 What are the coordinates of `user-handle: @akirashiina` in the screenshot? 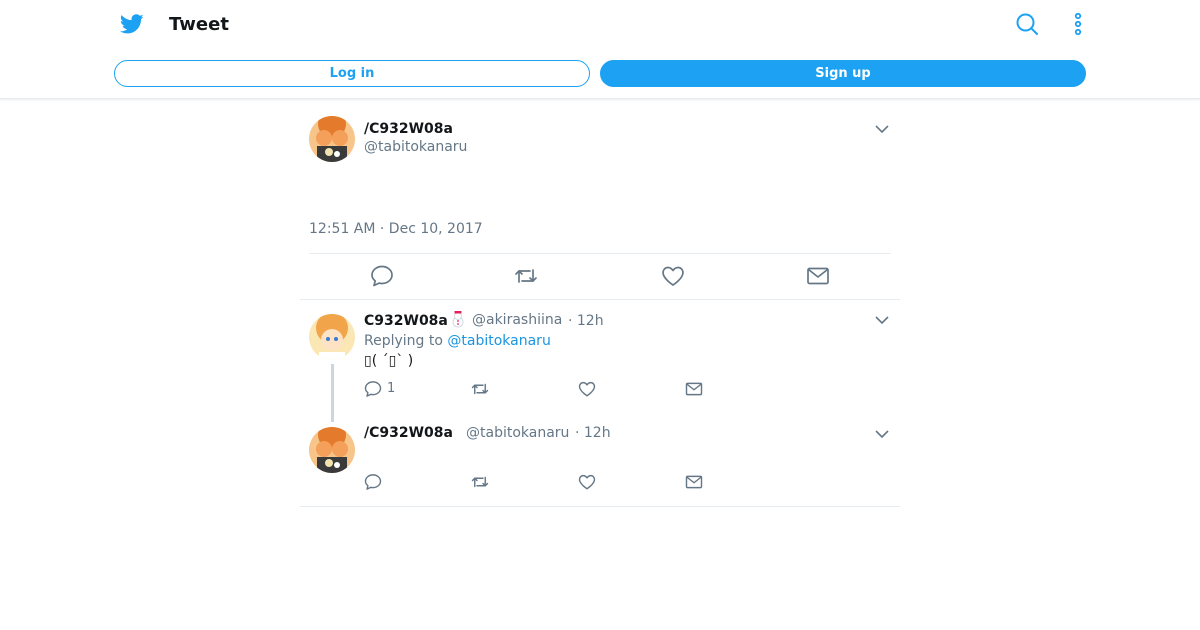 It's located at (517, 320).